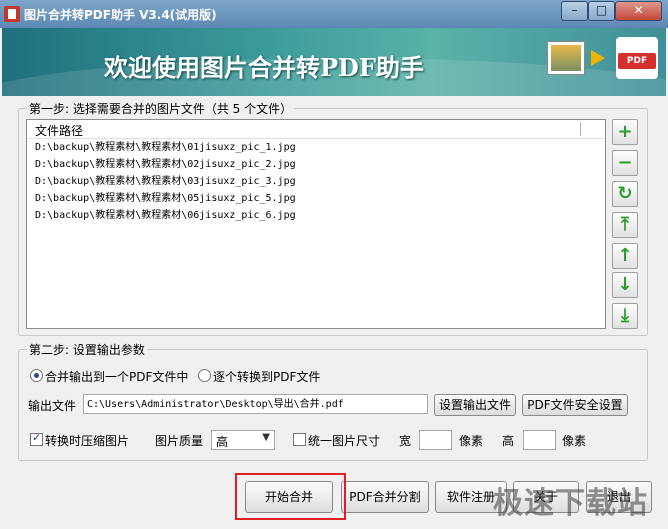 The image size is (668, 529). What do you see at coordinates (116, 376) in the screenshot?
I see `merge-single-label: 合并输出到一个PDF文件中` at bounding box center [116, 376].